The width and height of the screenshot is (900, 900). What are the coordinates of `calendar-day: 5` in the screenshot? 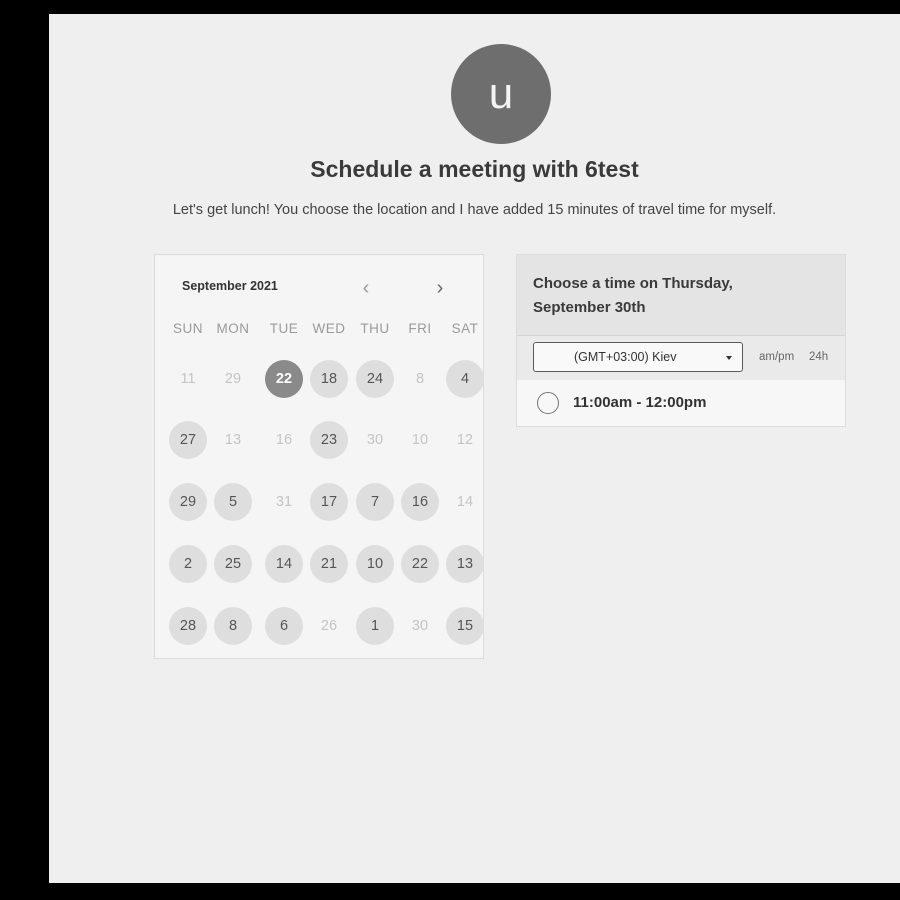 It's located at (233, 502).